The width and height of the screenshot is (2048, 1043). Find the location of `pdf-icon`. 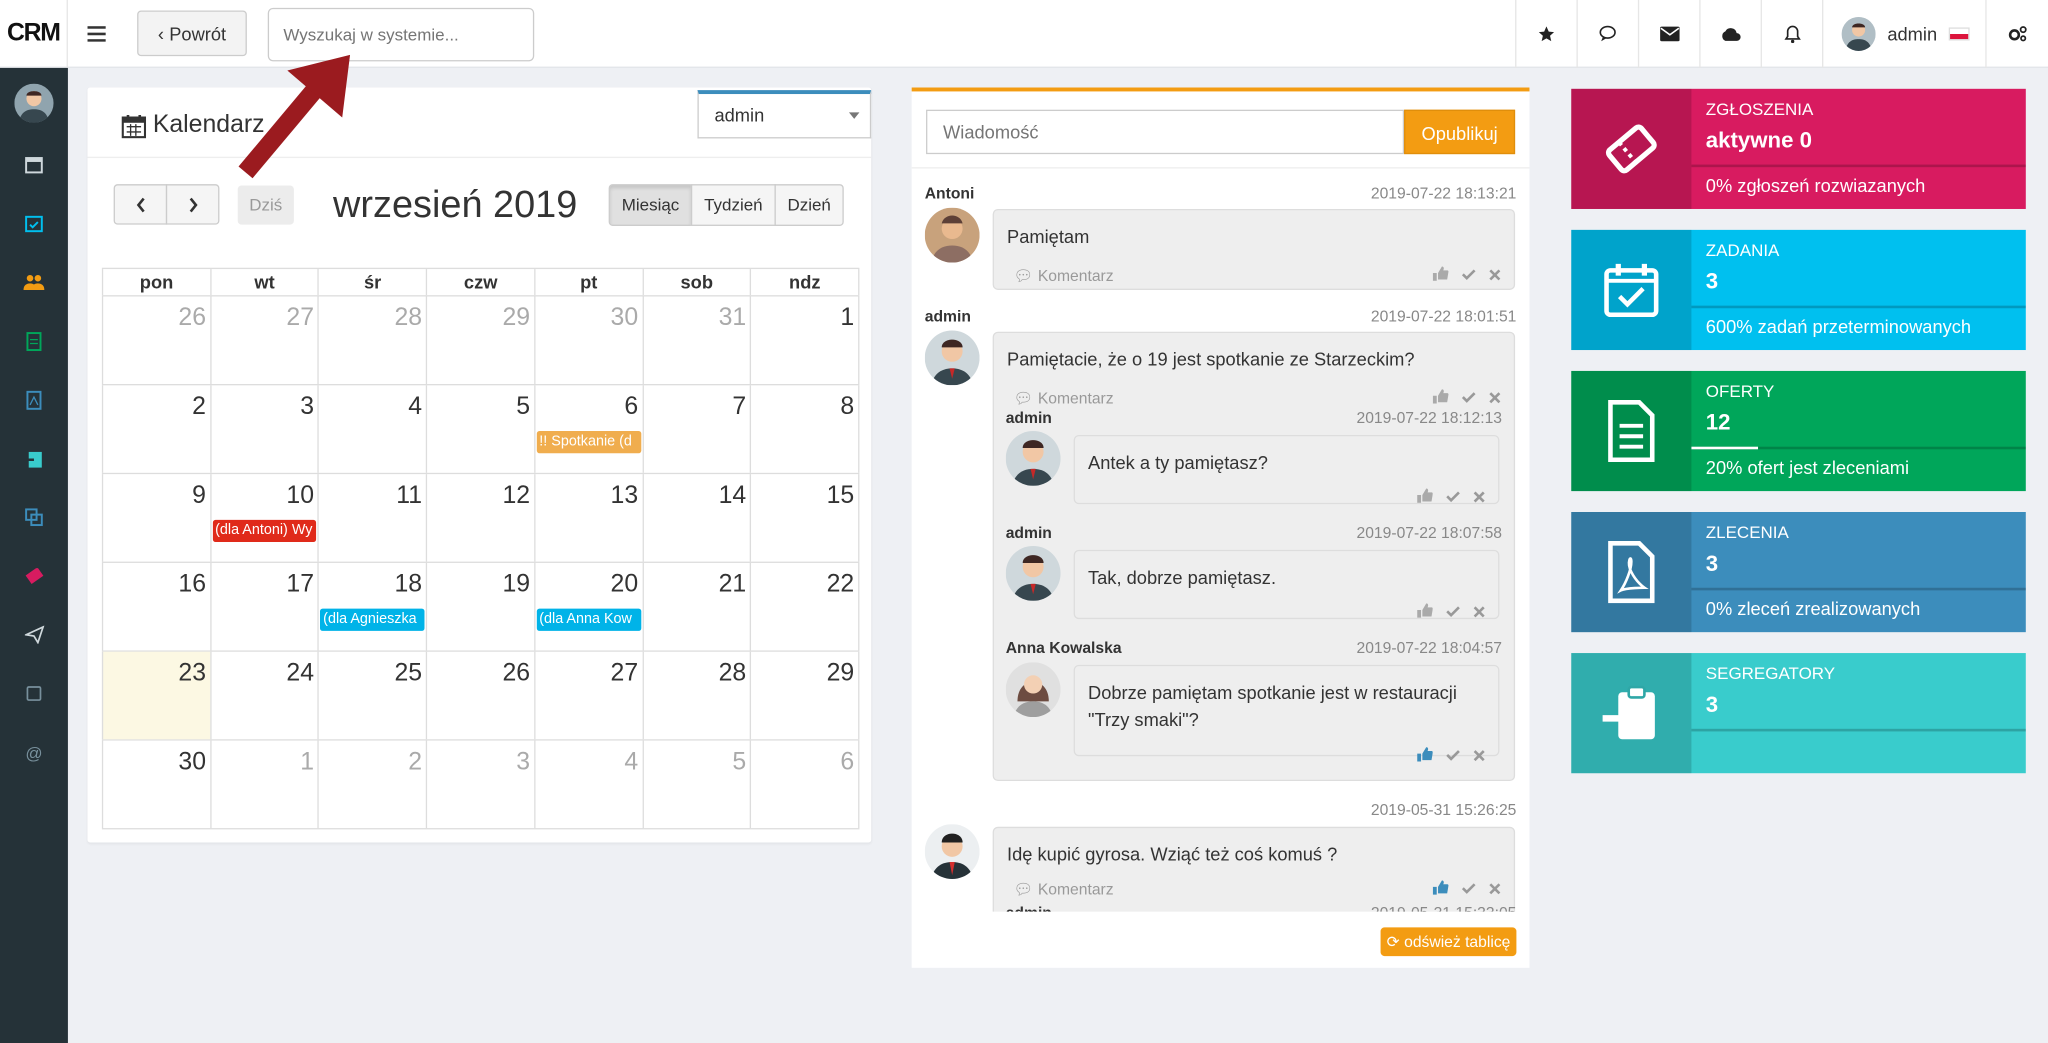

pdf-icon is located at coordinates (34, 399).